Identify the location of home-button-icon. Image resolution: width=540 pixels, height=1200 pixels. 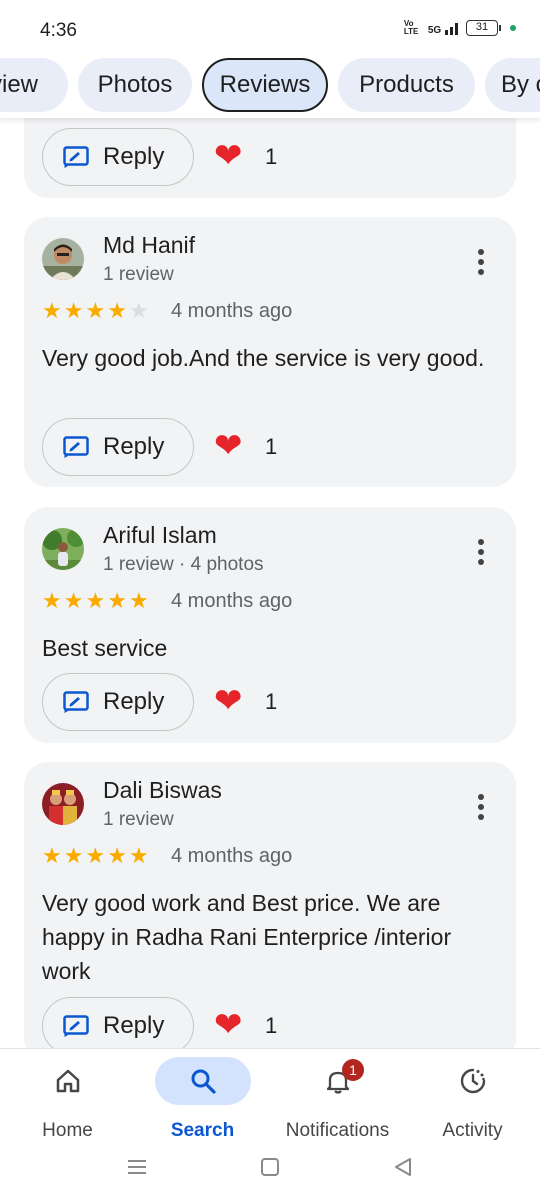
(270, 1167).